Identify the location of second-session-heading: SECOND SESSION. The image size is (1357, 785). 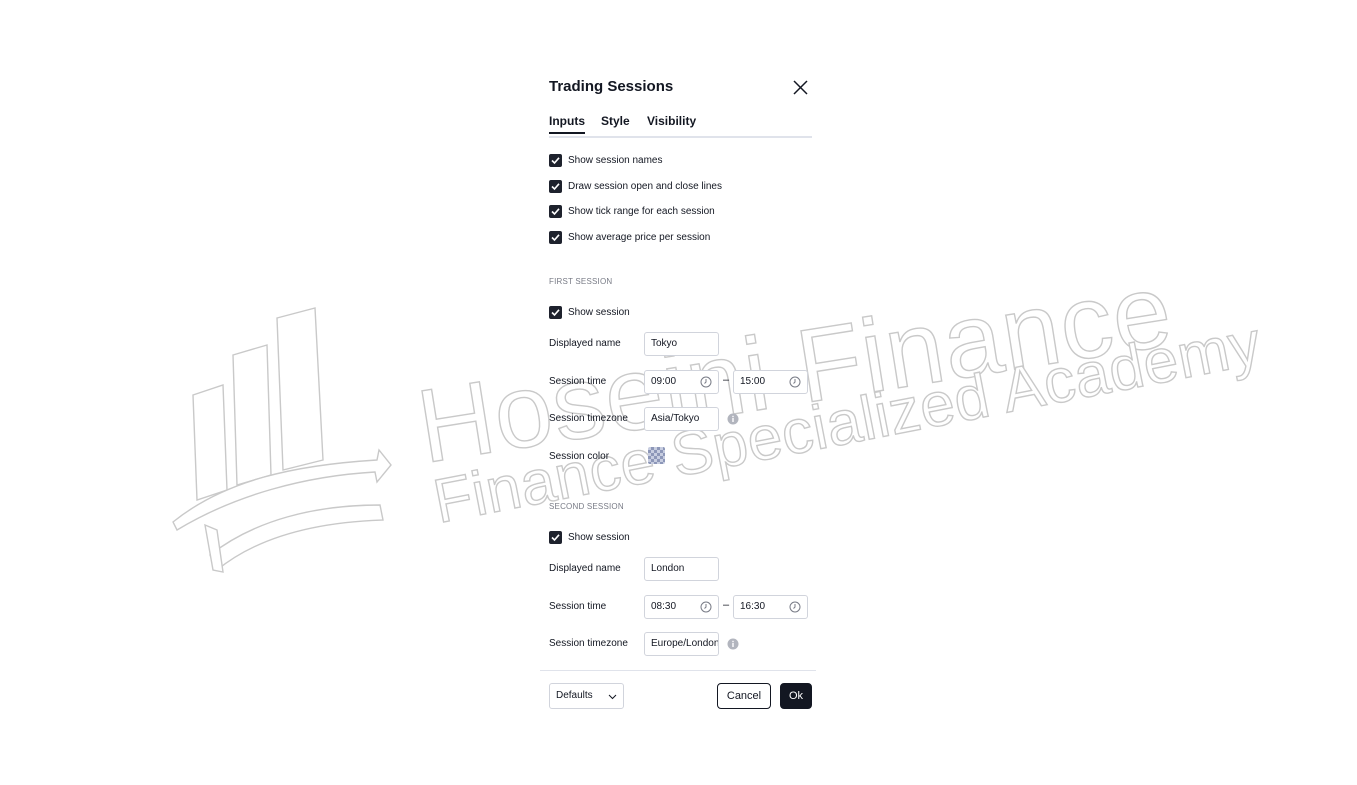
(586, 506).